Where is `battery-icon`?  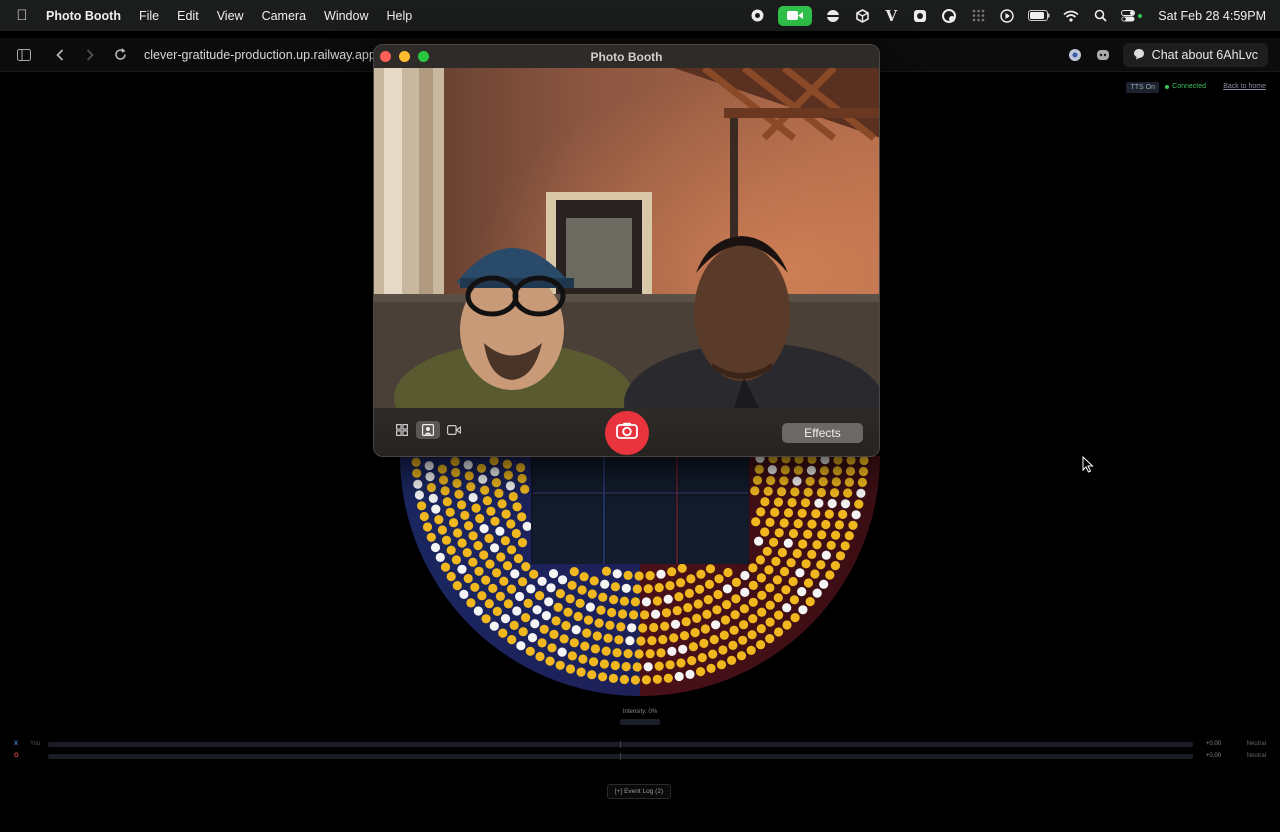 battery-icon is located at coordinates (1039, 16).